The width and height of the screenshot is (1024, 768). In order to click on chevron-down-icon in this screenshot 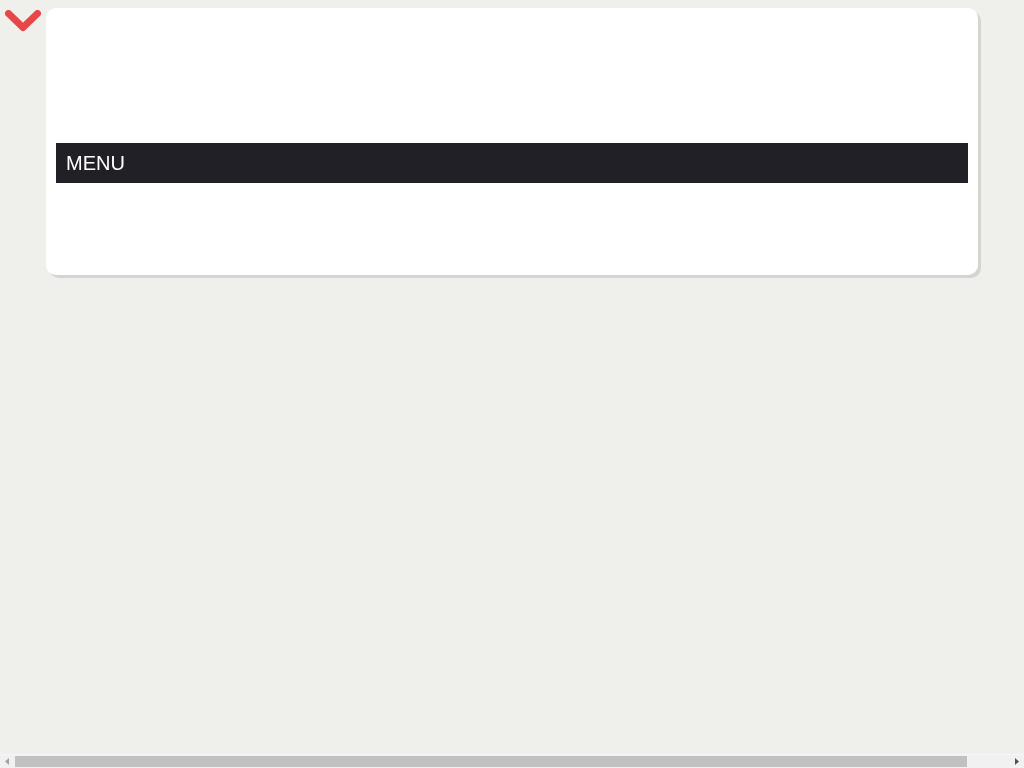, I will do `click(23, 21)`.